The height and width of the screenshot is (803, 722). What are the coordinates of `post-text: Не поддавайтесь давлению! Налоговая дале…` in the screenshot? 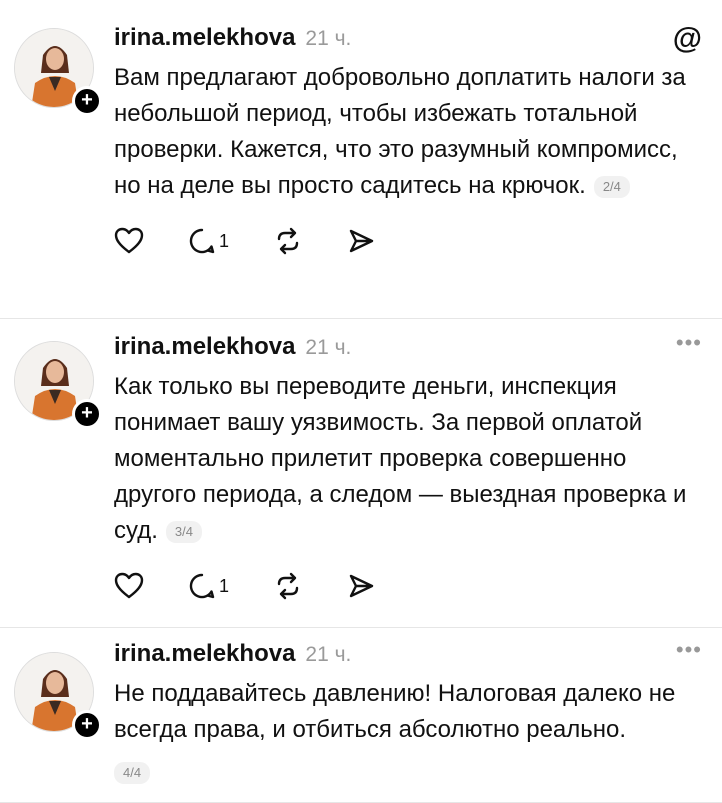 It's located at (408, 712).